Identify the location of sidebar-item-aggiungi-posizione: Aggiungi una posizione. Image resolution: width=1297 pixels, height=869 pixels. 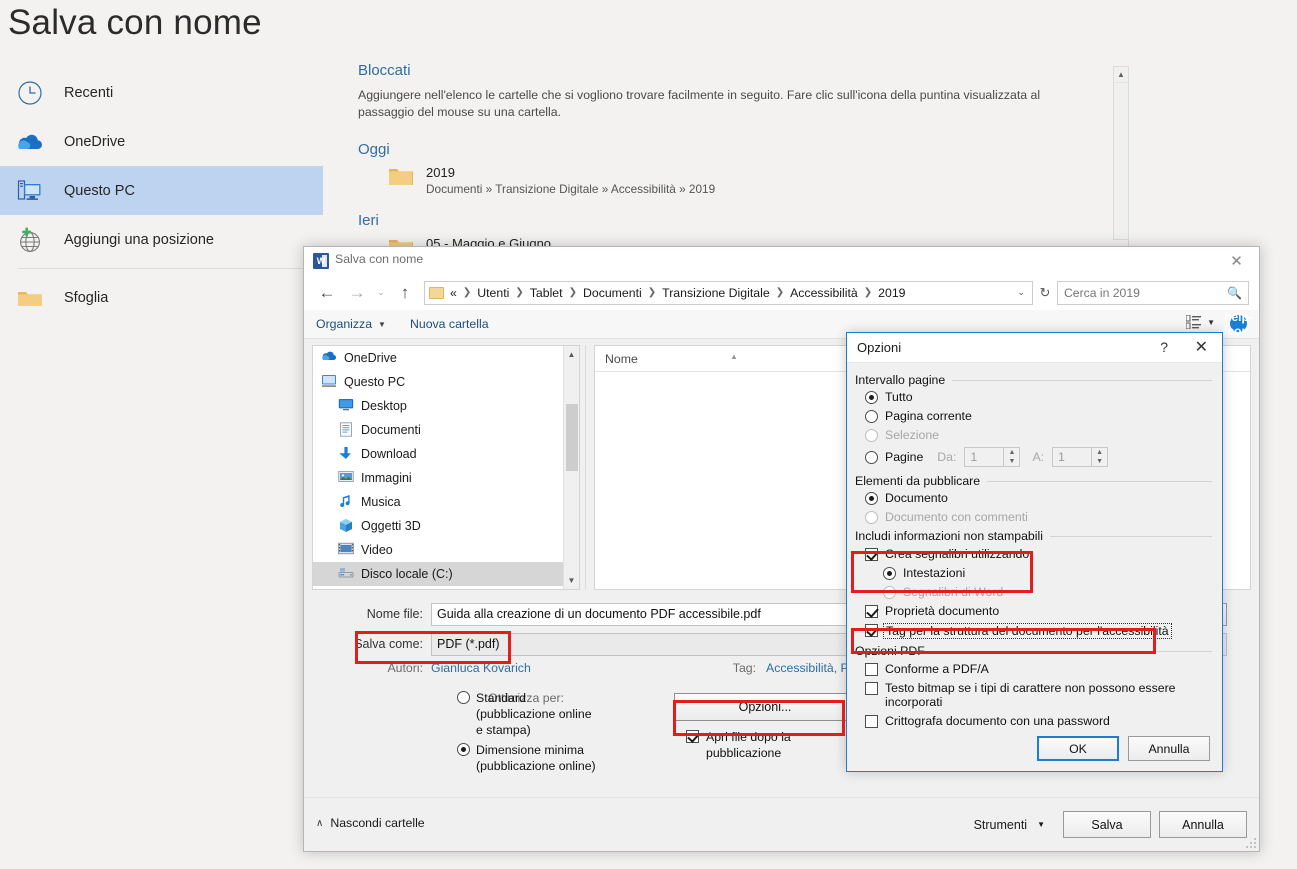
(161, 239).